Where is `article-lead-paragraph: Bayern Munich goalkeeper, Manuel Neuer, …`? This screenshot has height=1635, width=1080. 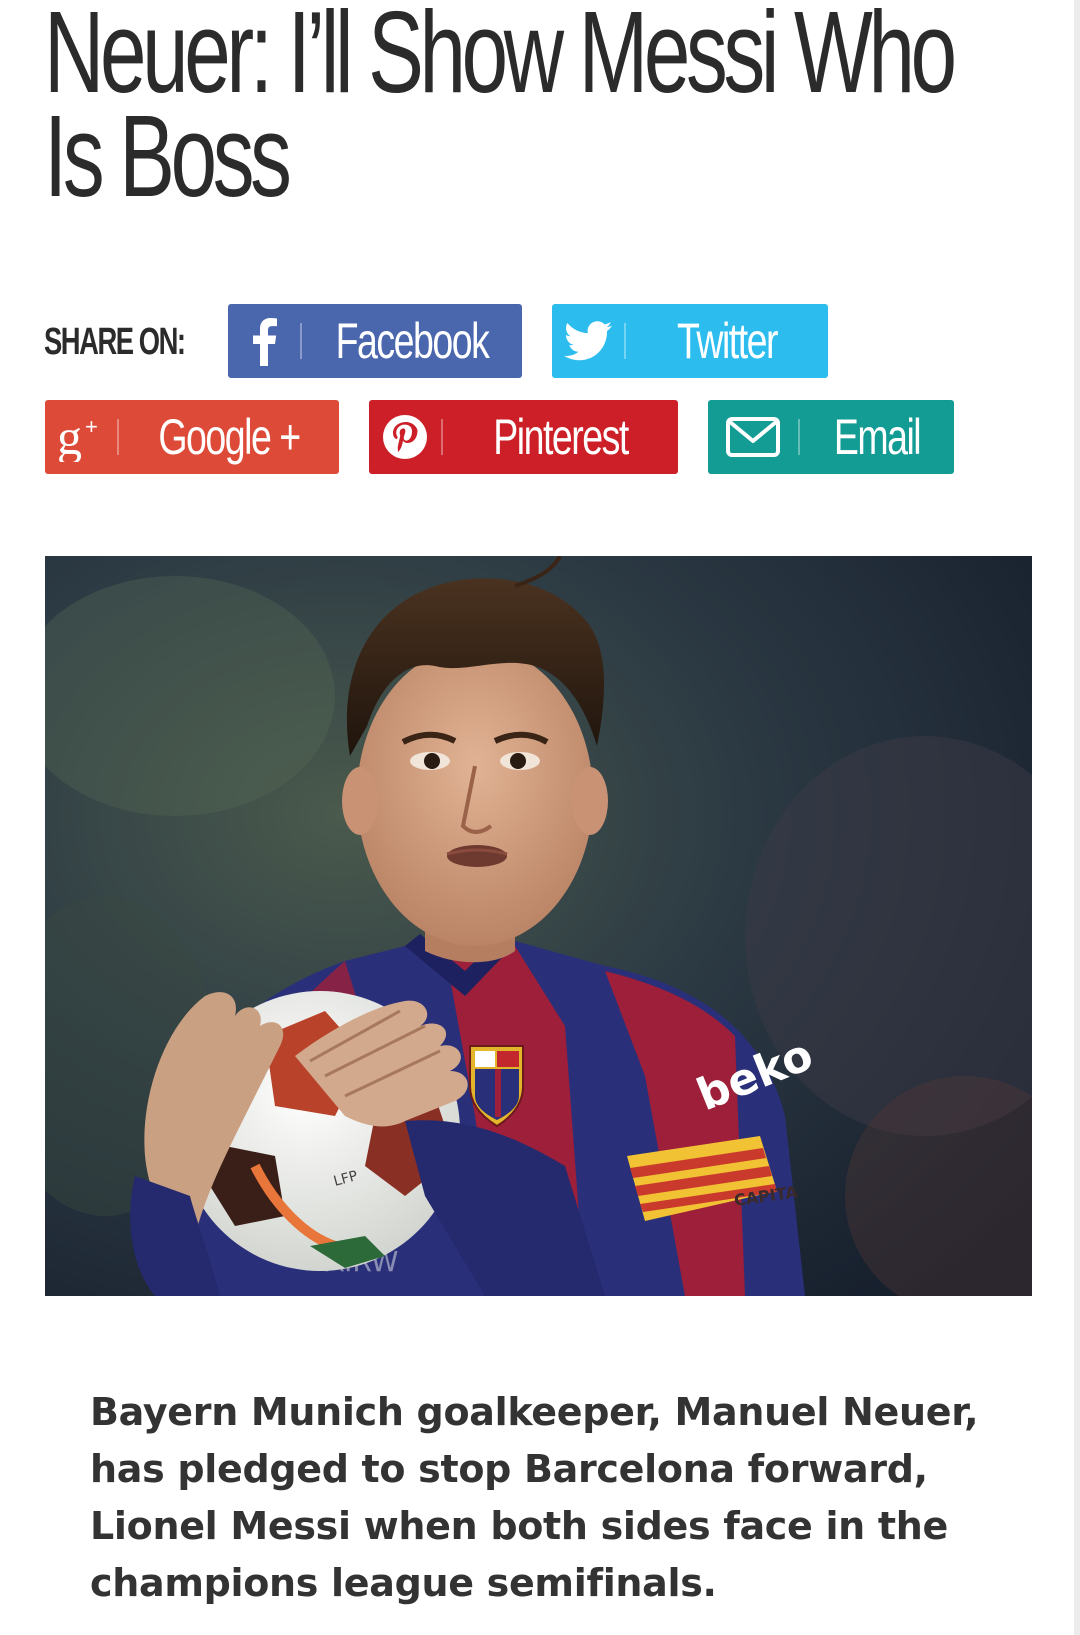
article-lead-paragraph: Bayern Munich goalkeeper, Manuel Neuer, … is located at coordinates (534, 1497).